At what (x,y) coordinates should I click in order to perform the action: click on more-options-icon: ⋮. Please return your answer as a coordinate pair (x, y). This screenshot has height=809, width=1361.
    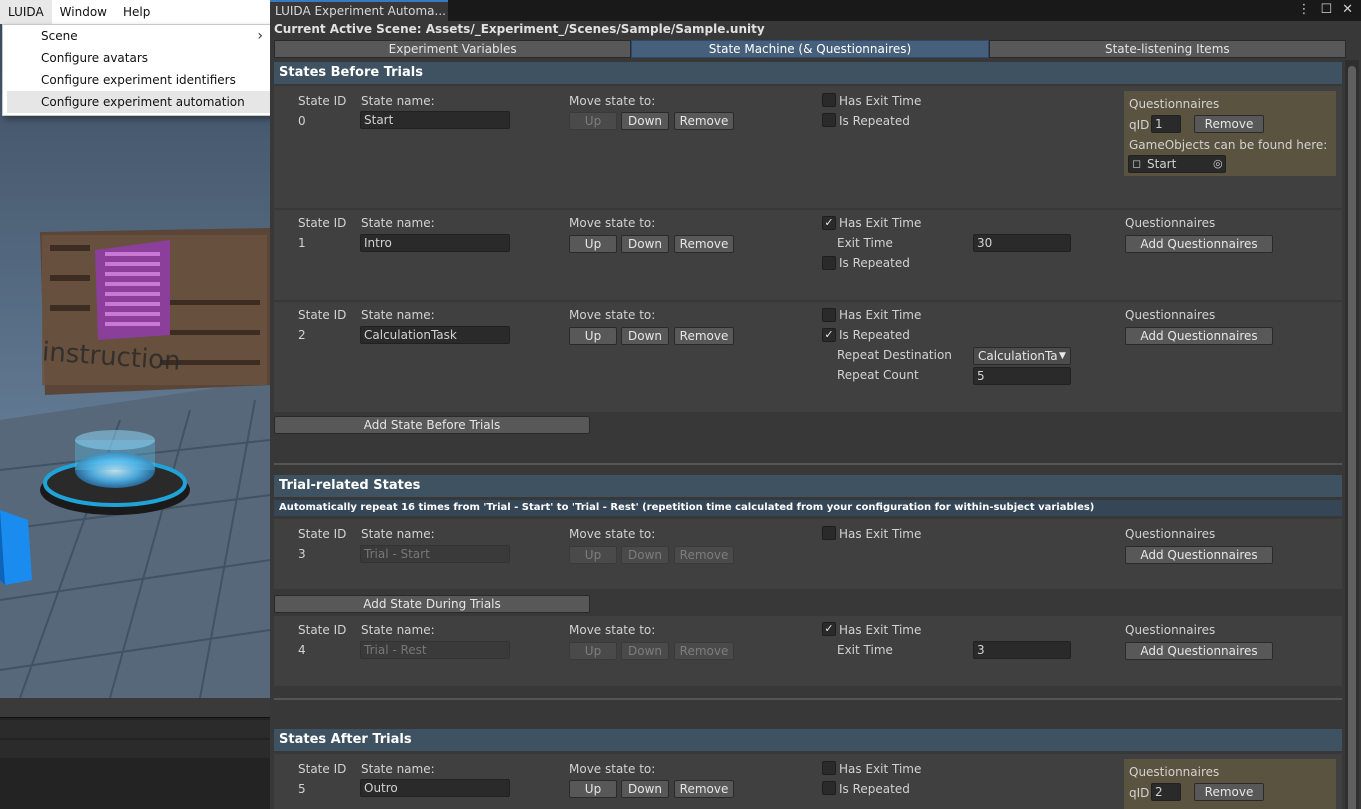
    Looking at the image, I should click on (1303, 10).